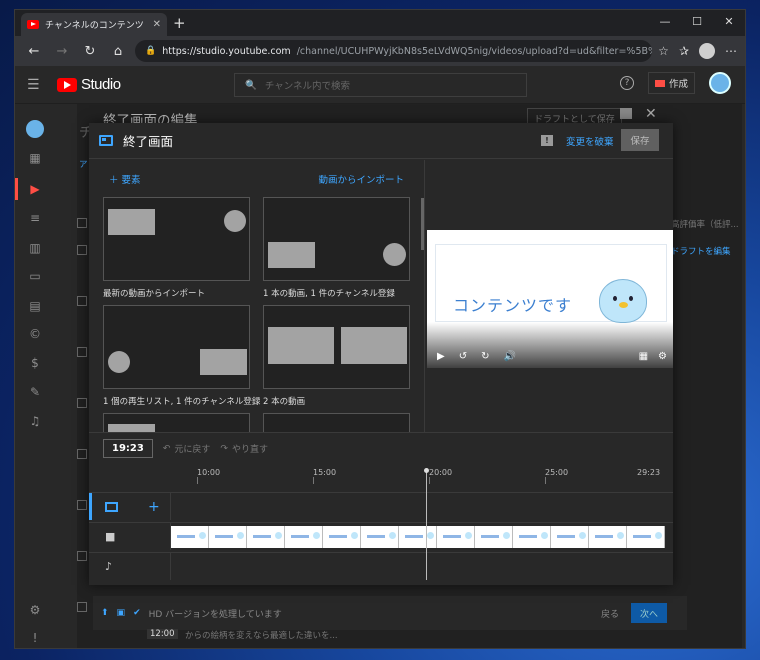 This screenshot has width=760, height=660. What do you see at coordinates (441, 472) in the screenshot?
I see `ruler-tick: 20:00` at bounding box center [441, 472].